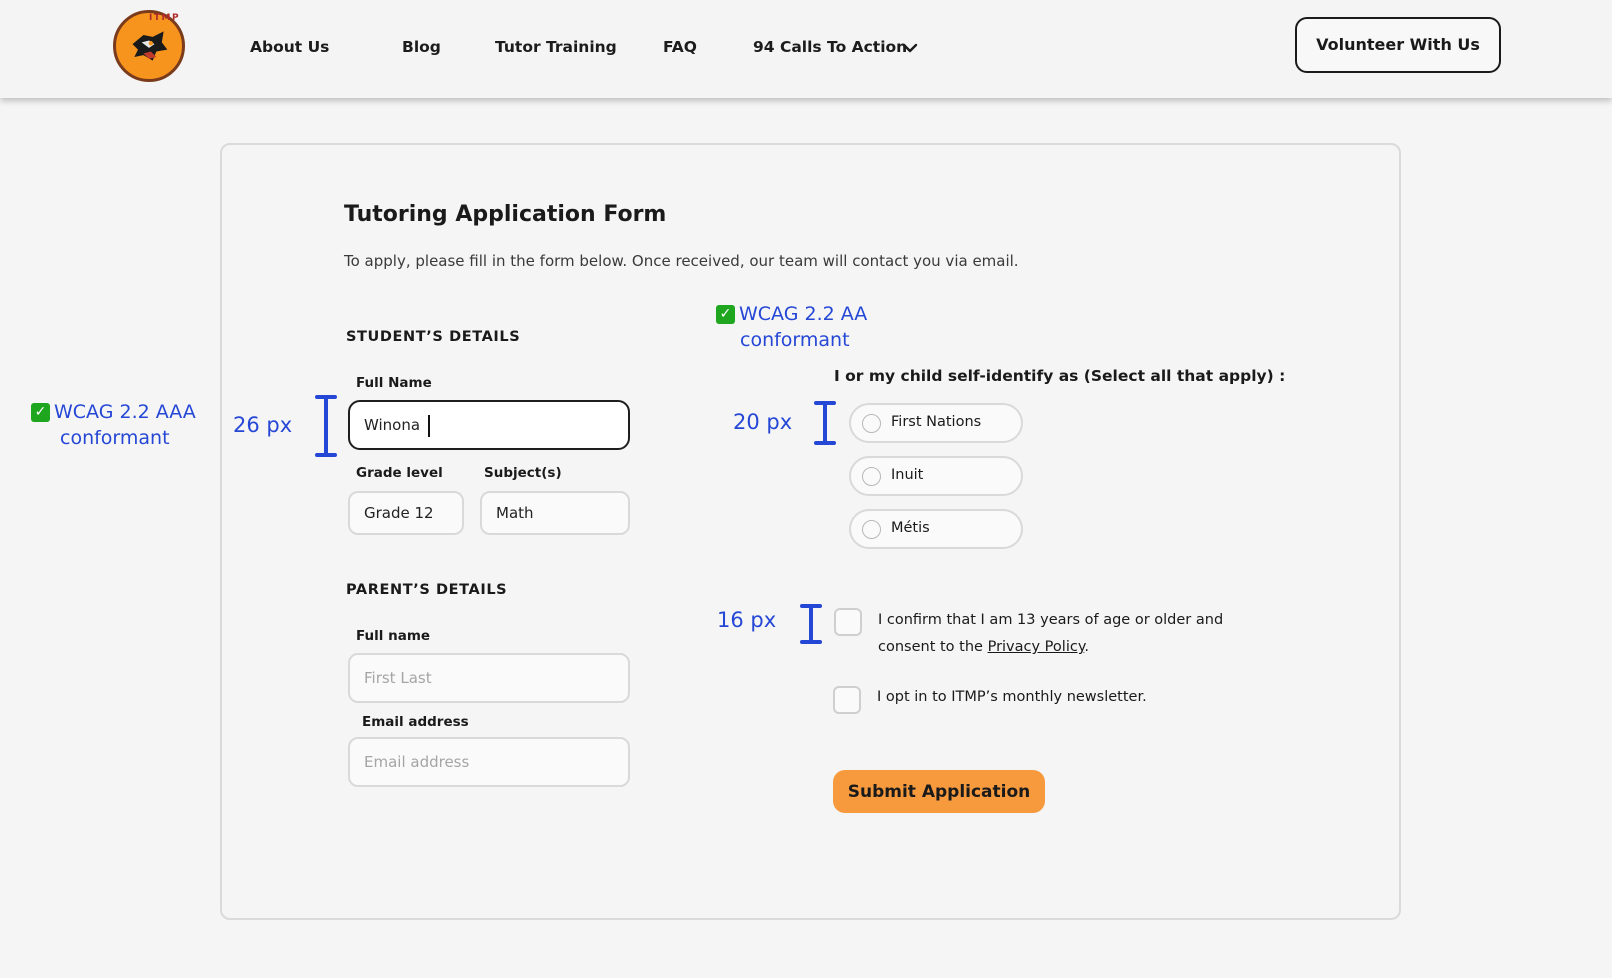  I want to click on age-consent-text-line2: consent to the Privacy Policy., so click(983, 647).